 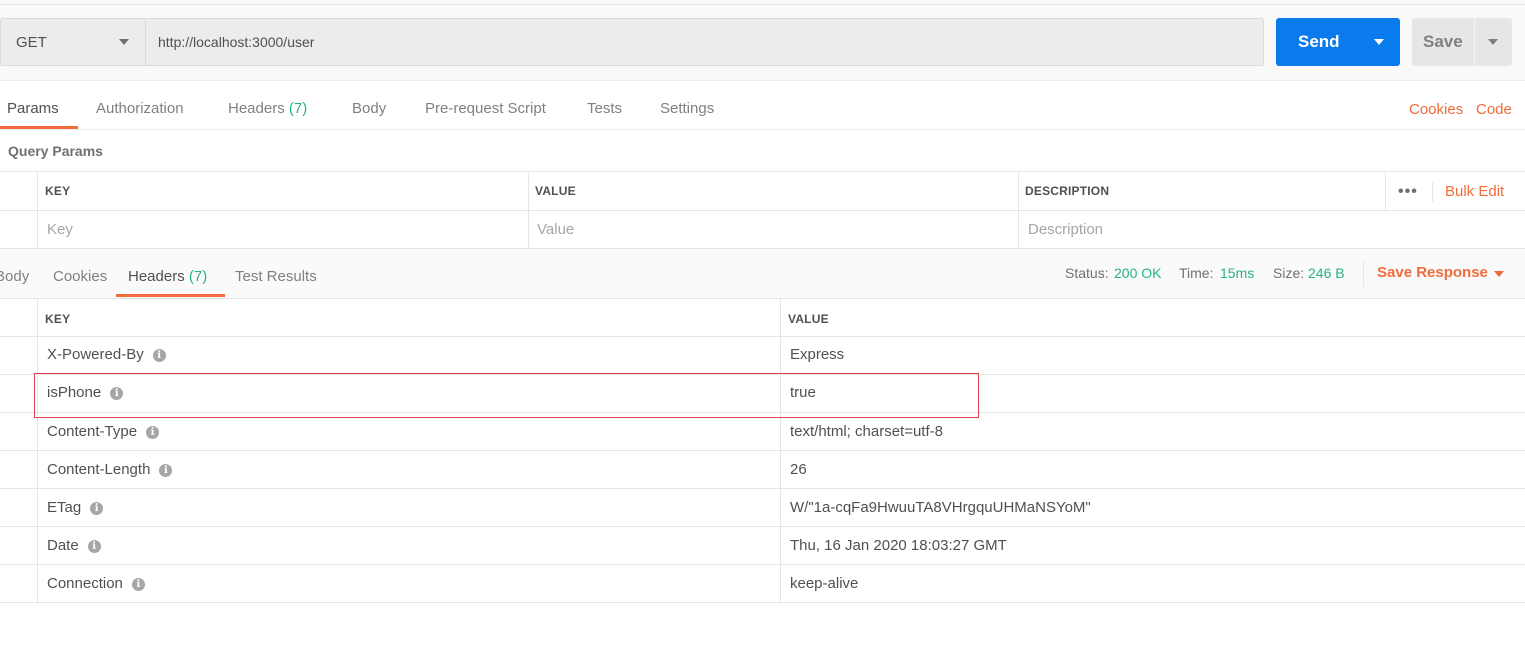 I want to click on tab-settings: Settings, so click(x=687, y=108).